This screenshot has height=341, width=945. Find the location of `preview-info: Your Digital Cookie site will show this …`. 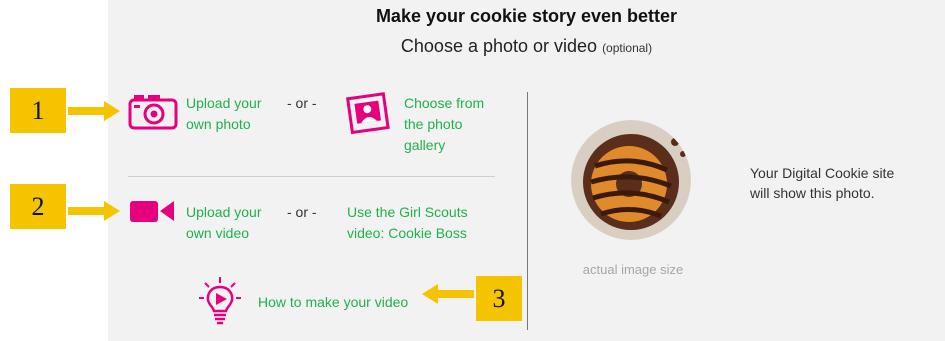

preview-info: Your Digital Cookie site will show this … is located at coordinates (840, 183).